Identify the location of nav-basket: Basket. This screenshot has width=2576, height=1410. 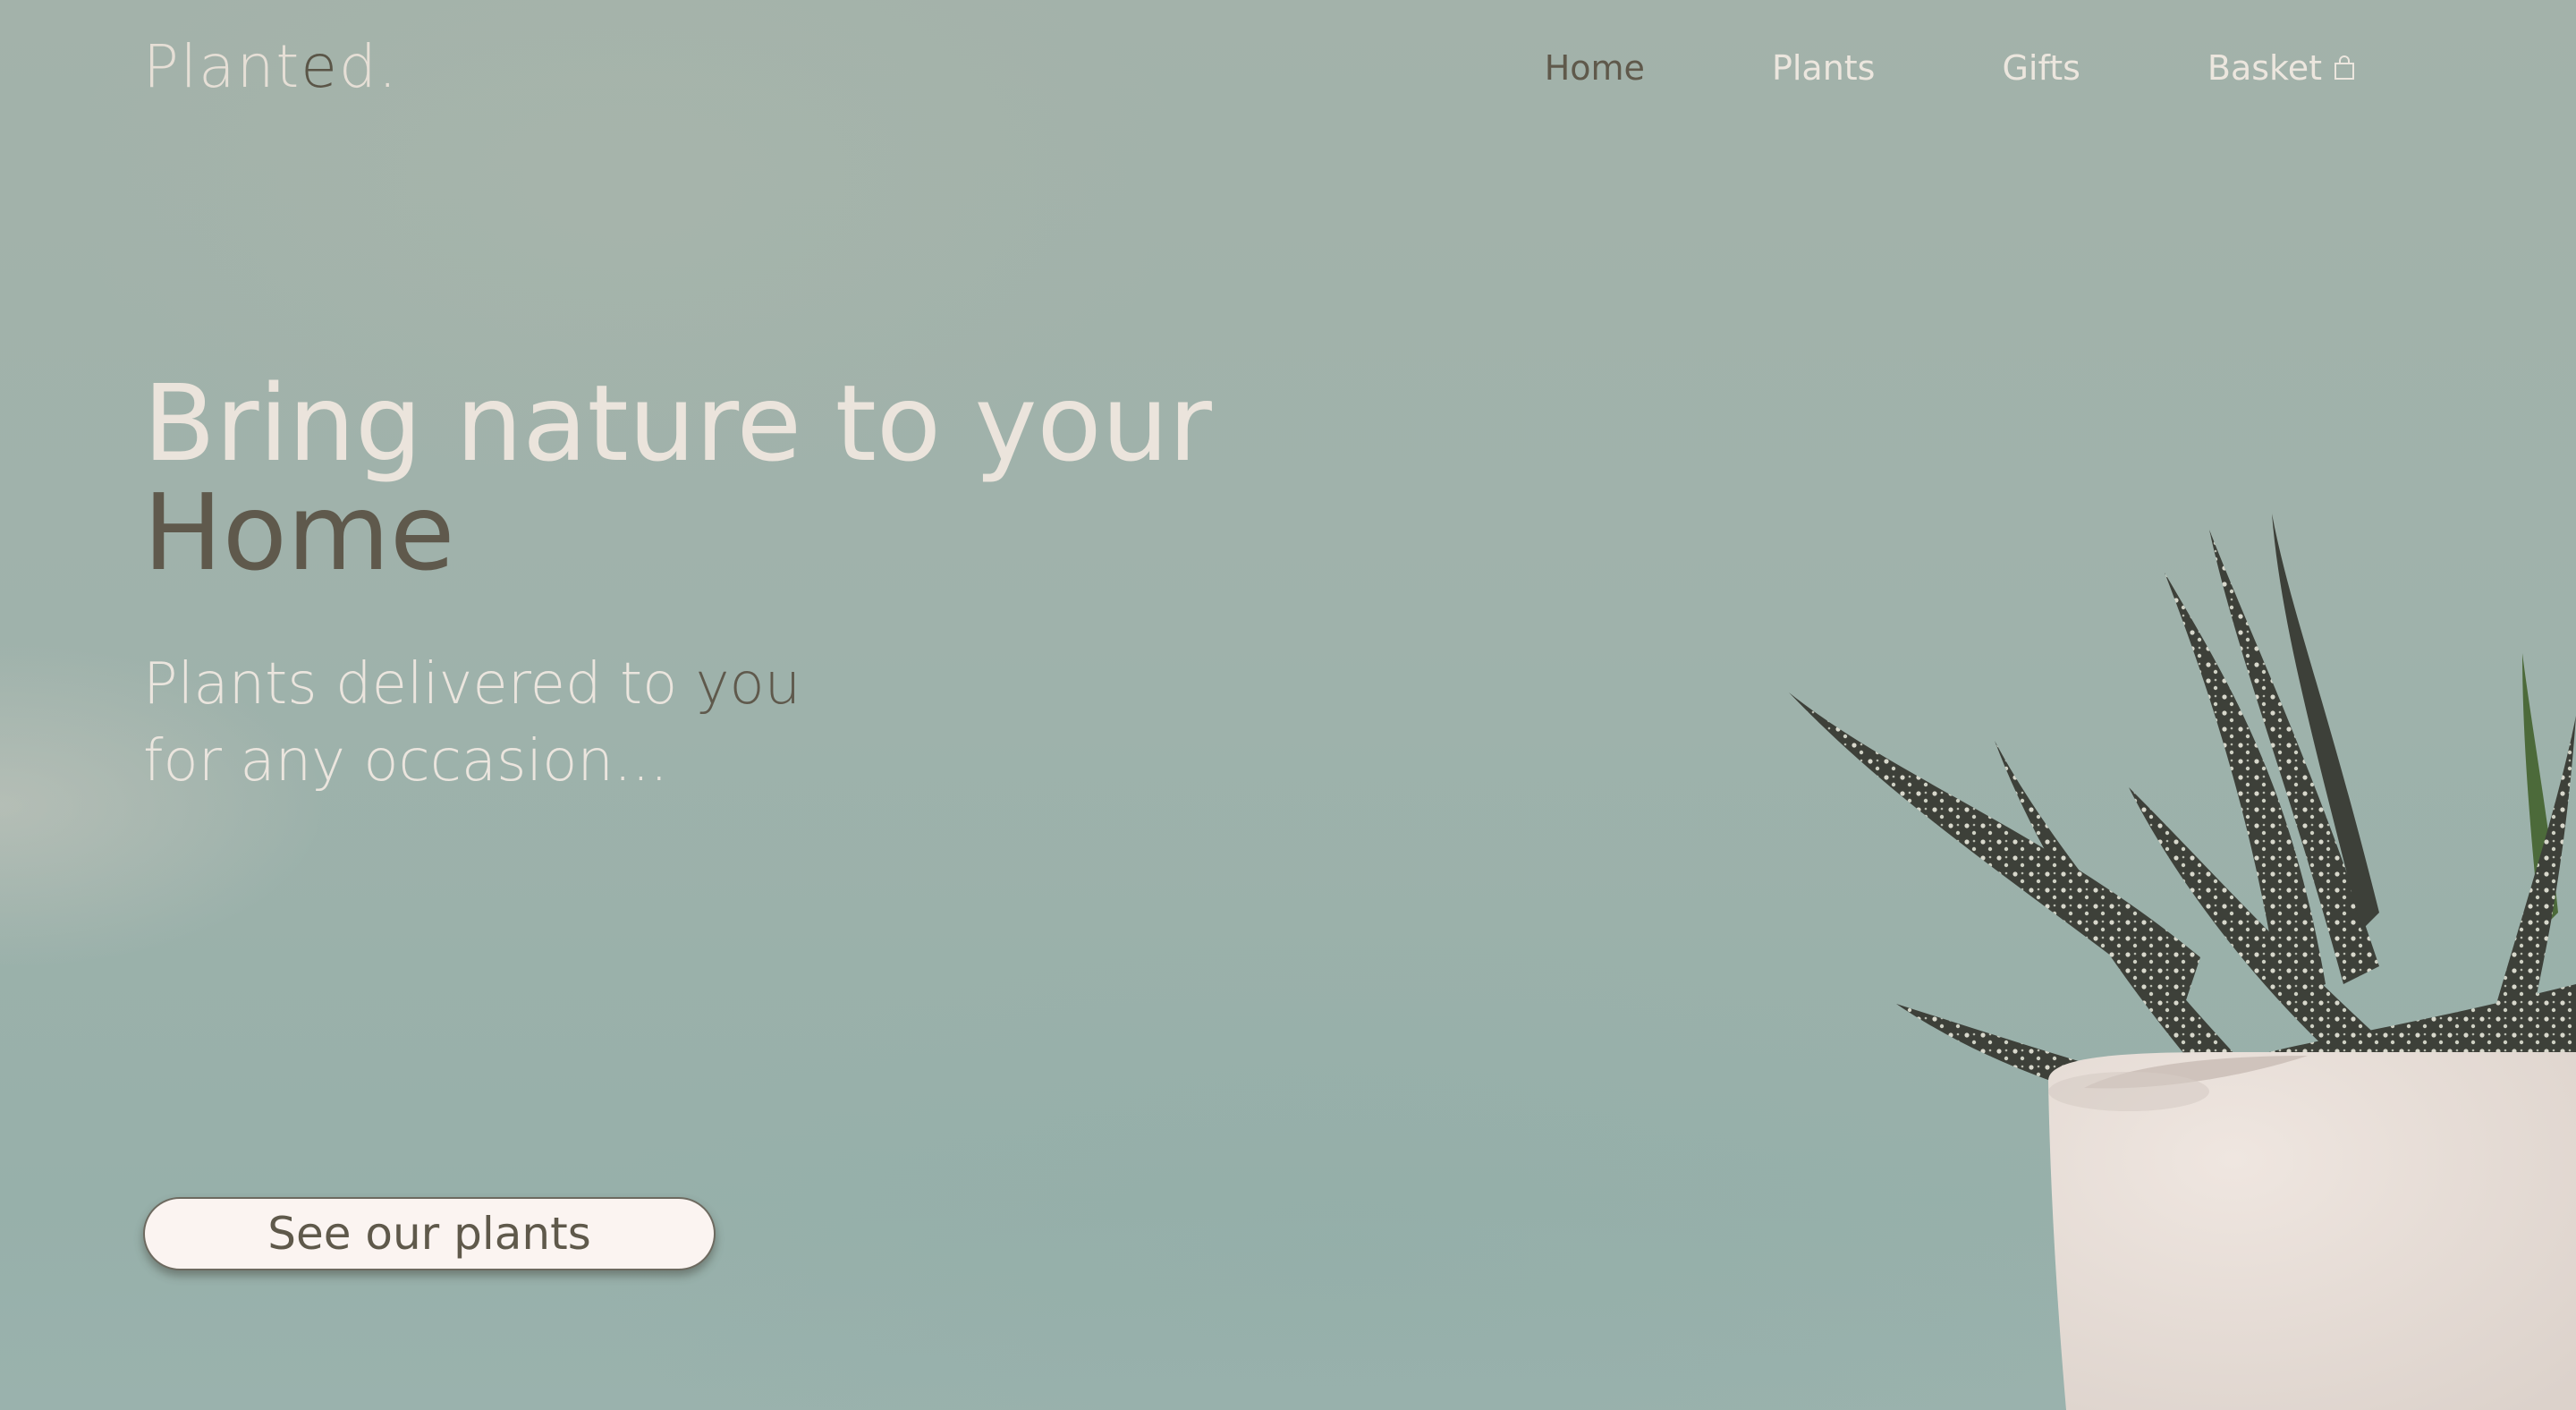
(2281, 68).